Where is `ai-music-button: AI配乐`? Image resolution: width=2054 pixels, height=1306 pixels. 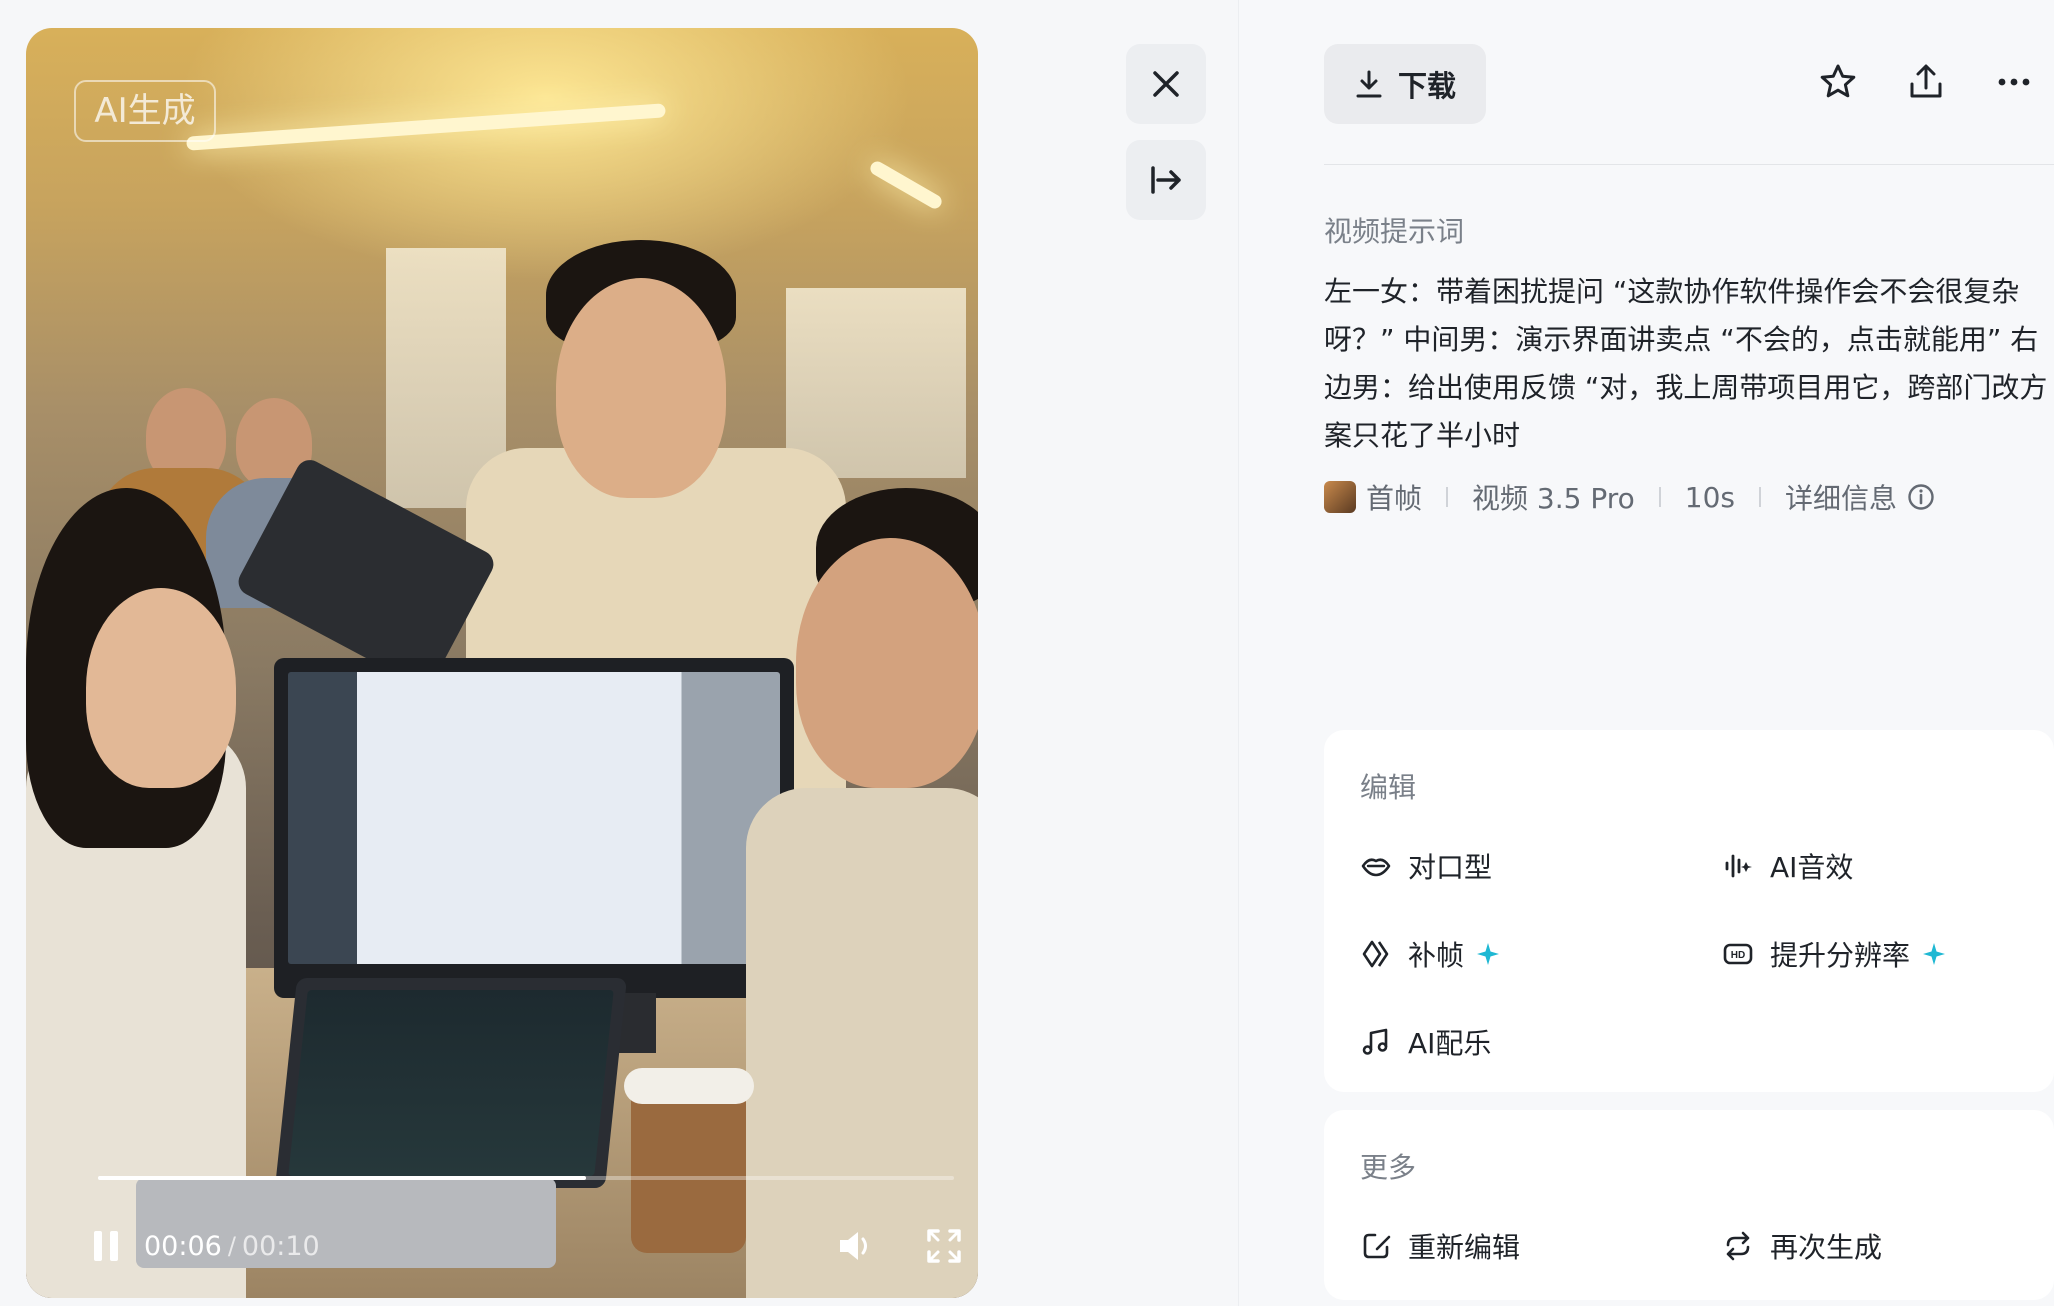
ai-music-button: AI配乐 is located at coordinates (1425, 1042).